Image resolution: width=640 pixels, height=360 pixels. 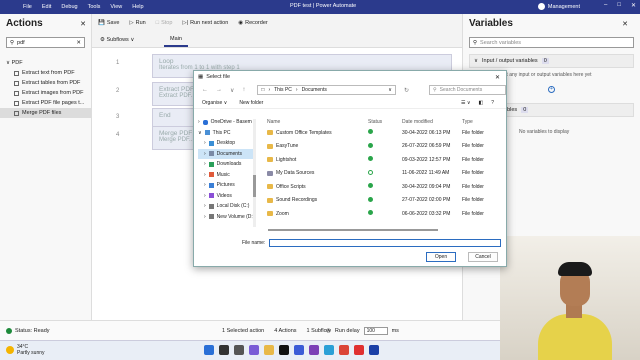 I want to click on nav-item-music: › Music, so click(x=227, y=175).